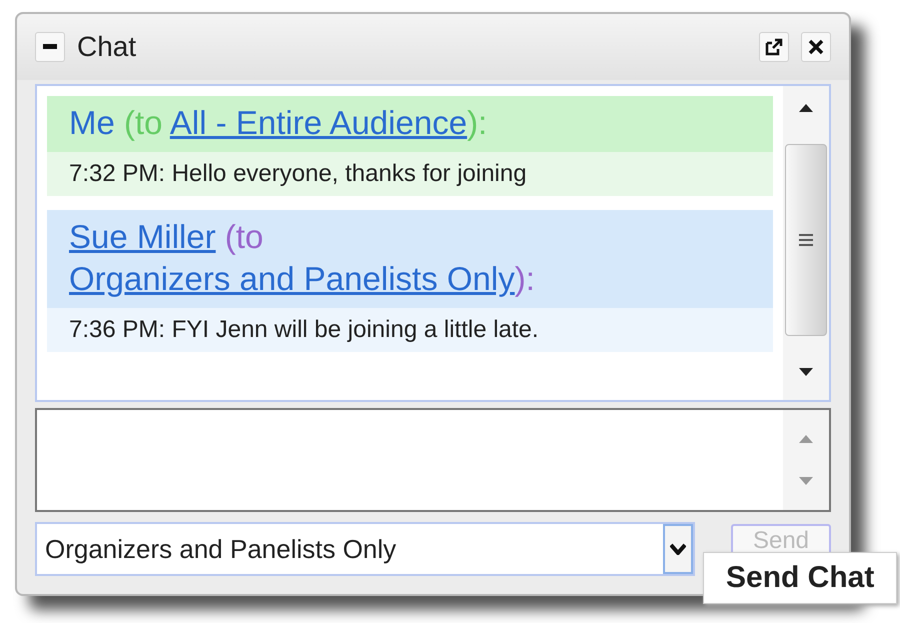 This screenshot has width=900, height=623. What do you see at coordinates (410, 330) in the screenshot?
I see `message-text: 7:36 PM: FYI Jenn will be joining a little late.` at bounding box center [410, 330].